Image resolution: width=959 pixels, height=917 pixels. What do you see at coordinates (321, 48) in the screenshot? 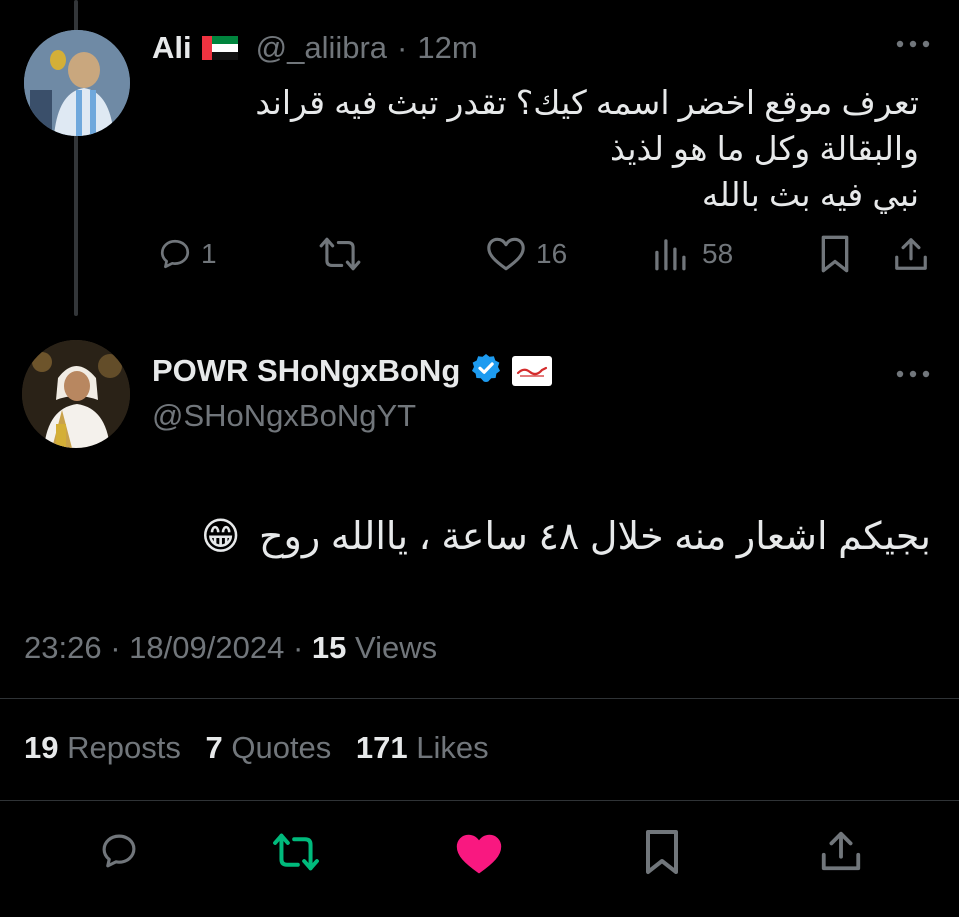
I see `reply-author-handle: @_aliibra` at bounding box center [321, 48].